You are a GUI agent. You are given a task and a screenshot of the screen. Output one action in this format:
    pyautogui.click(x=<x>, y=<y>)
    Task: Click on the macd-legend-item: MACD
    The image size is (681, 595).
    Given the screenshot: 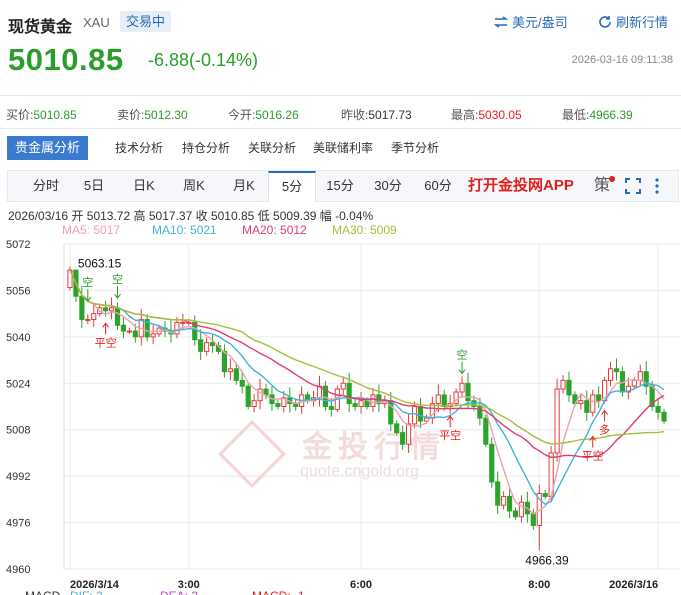 What is the action you would take?
    pyautogui.click(x=43, y=592)
    